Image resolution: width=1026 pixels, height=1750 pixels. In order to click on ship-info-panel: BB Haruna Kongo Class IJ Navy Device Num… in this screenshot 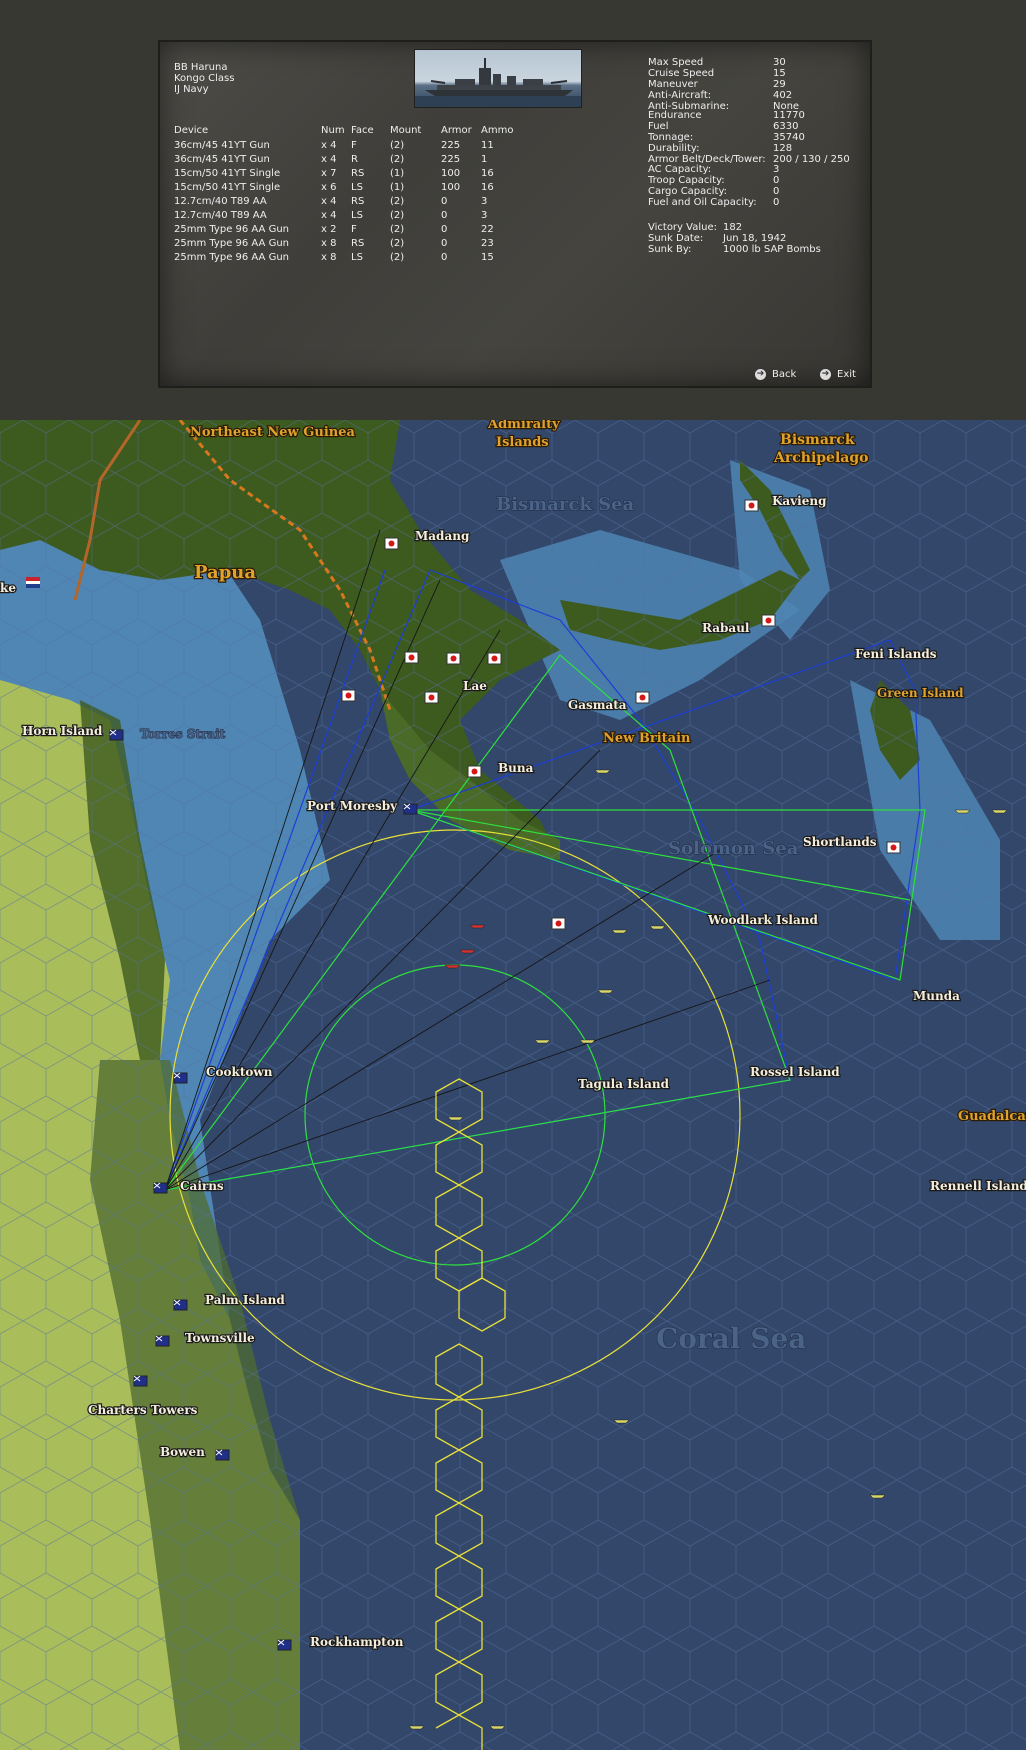, I will do `click(515, 214)`.